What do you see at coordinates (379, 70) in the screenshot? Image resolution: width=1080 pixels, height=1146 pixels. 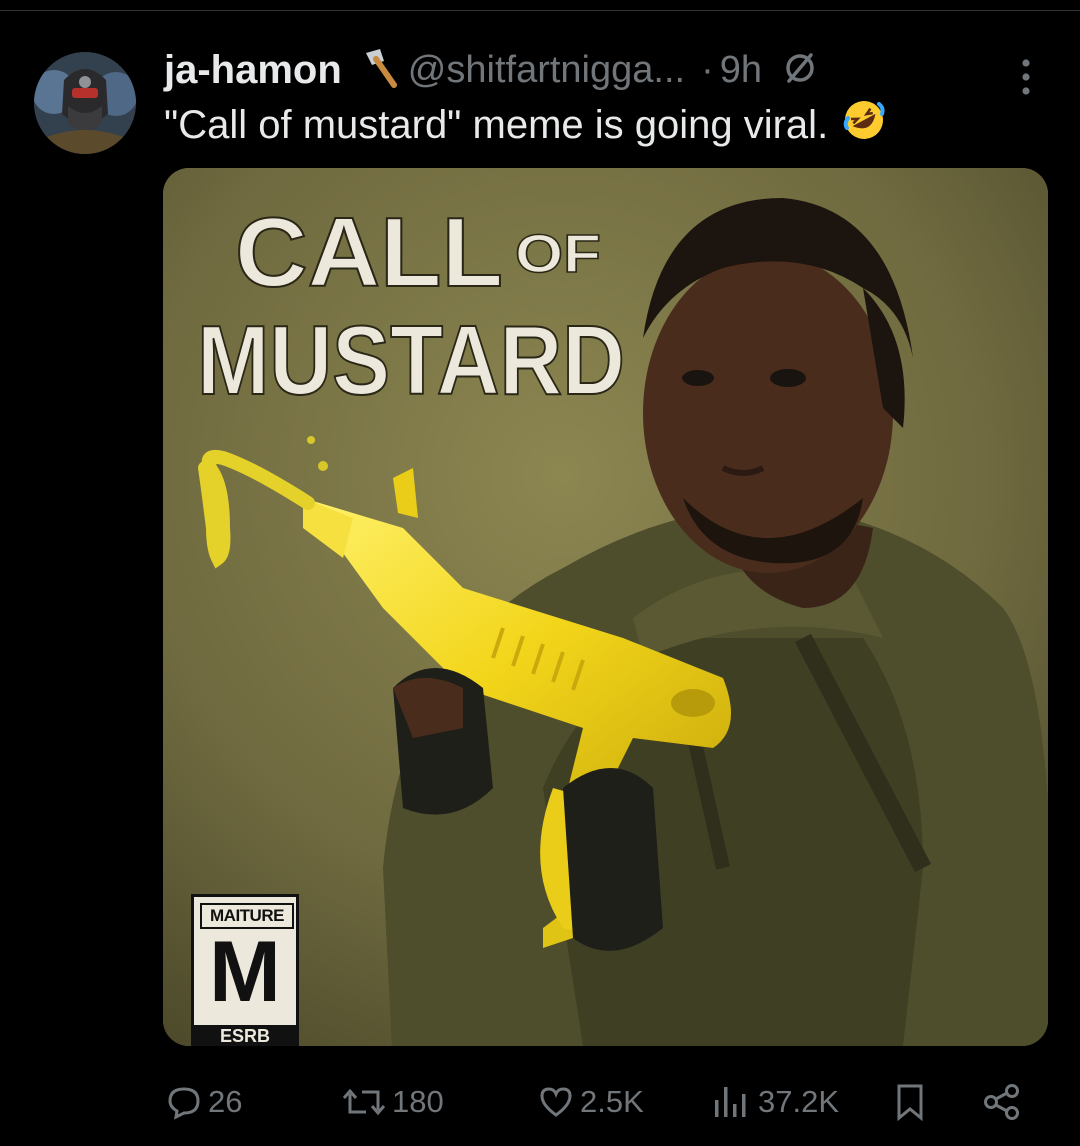 I see `axe-icon` at bounding box center [379, 70].